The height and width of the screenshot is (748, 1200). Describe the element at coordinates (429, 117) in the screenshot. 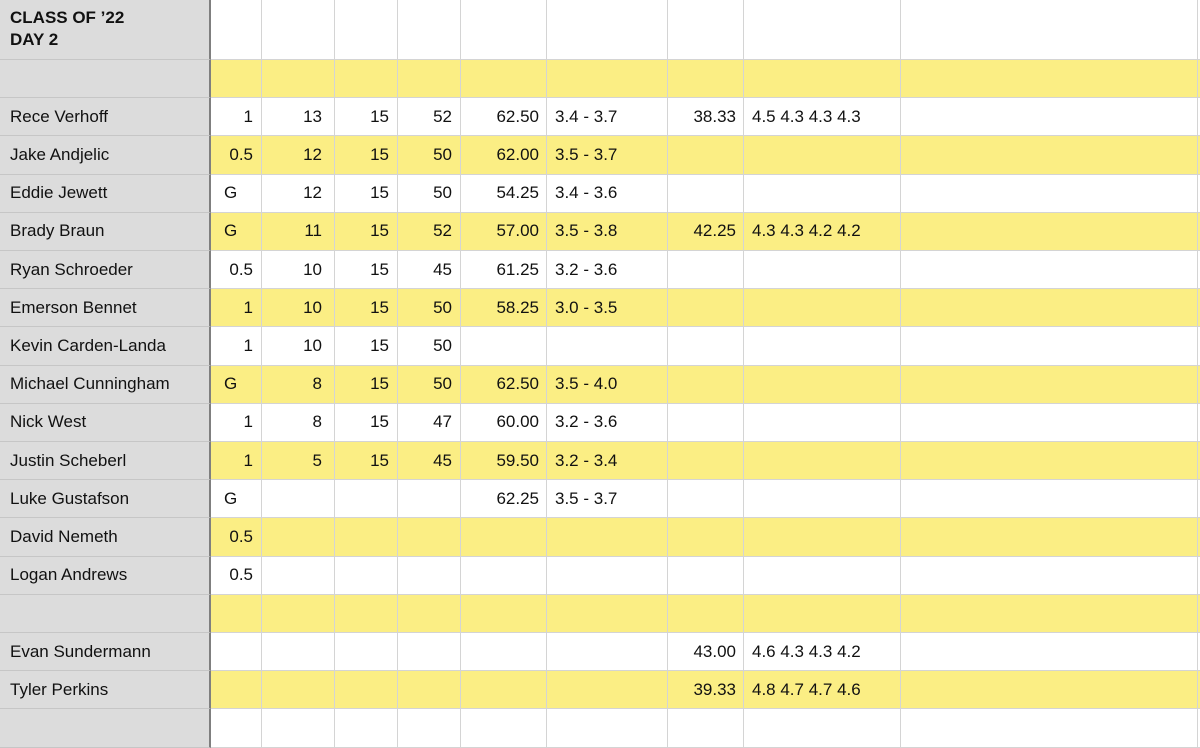

I see `data-cell: 52` at that location.